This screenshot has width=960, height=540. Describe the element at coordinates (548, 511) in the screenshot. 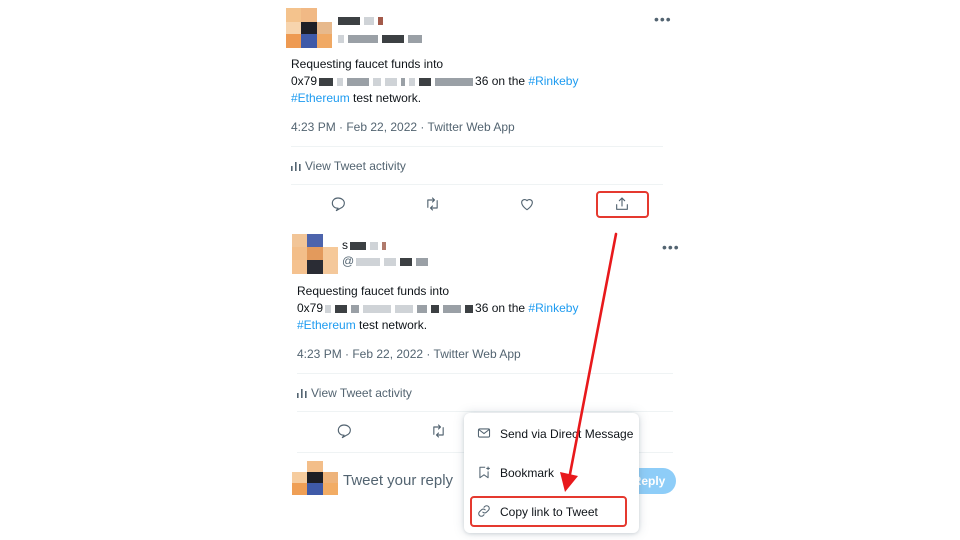

I see `copy-link-highlight` at that location.